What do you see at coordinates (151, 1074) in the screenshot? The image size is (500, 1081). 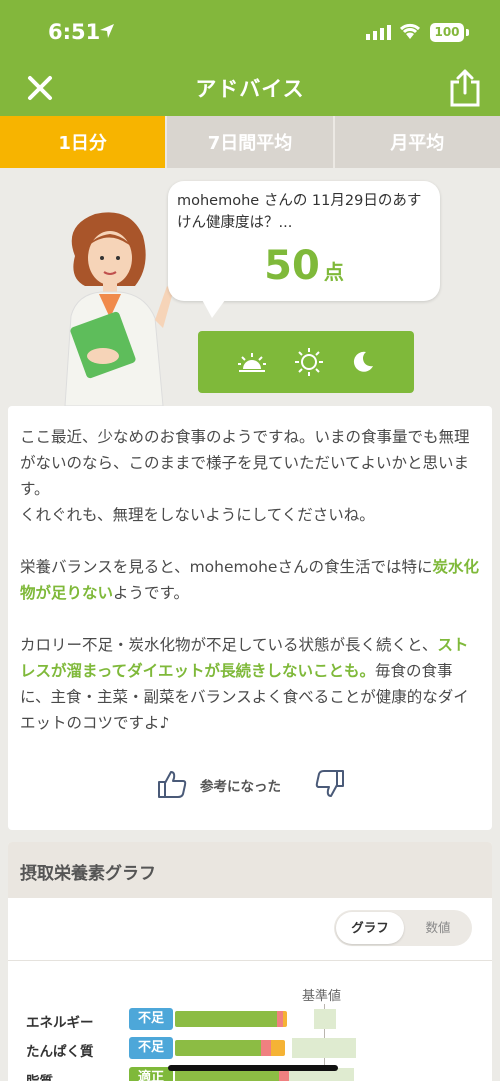 I see `status-badge: 適正` at bounding box center [151, 1074].